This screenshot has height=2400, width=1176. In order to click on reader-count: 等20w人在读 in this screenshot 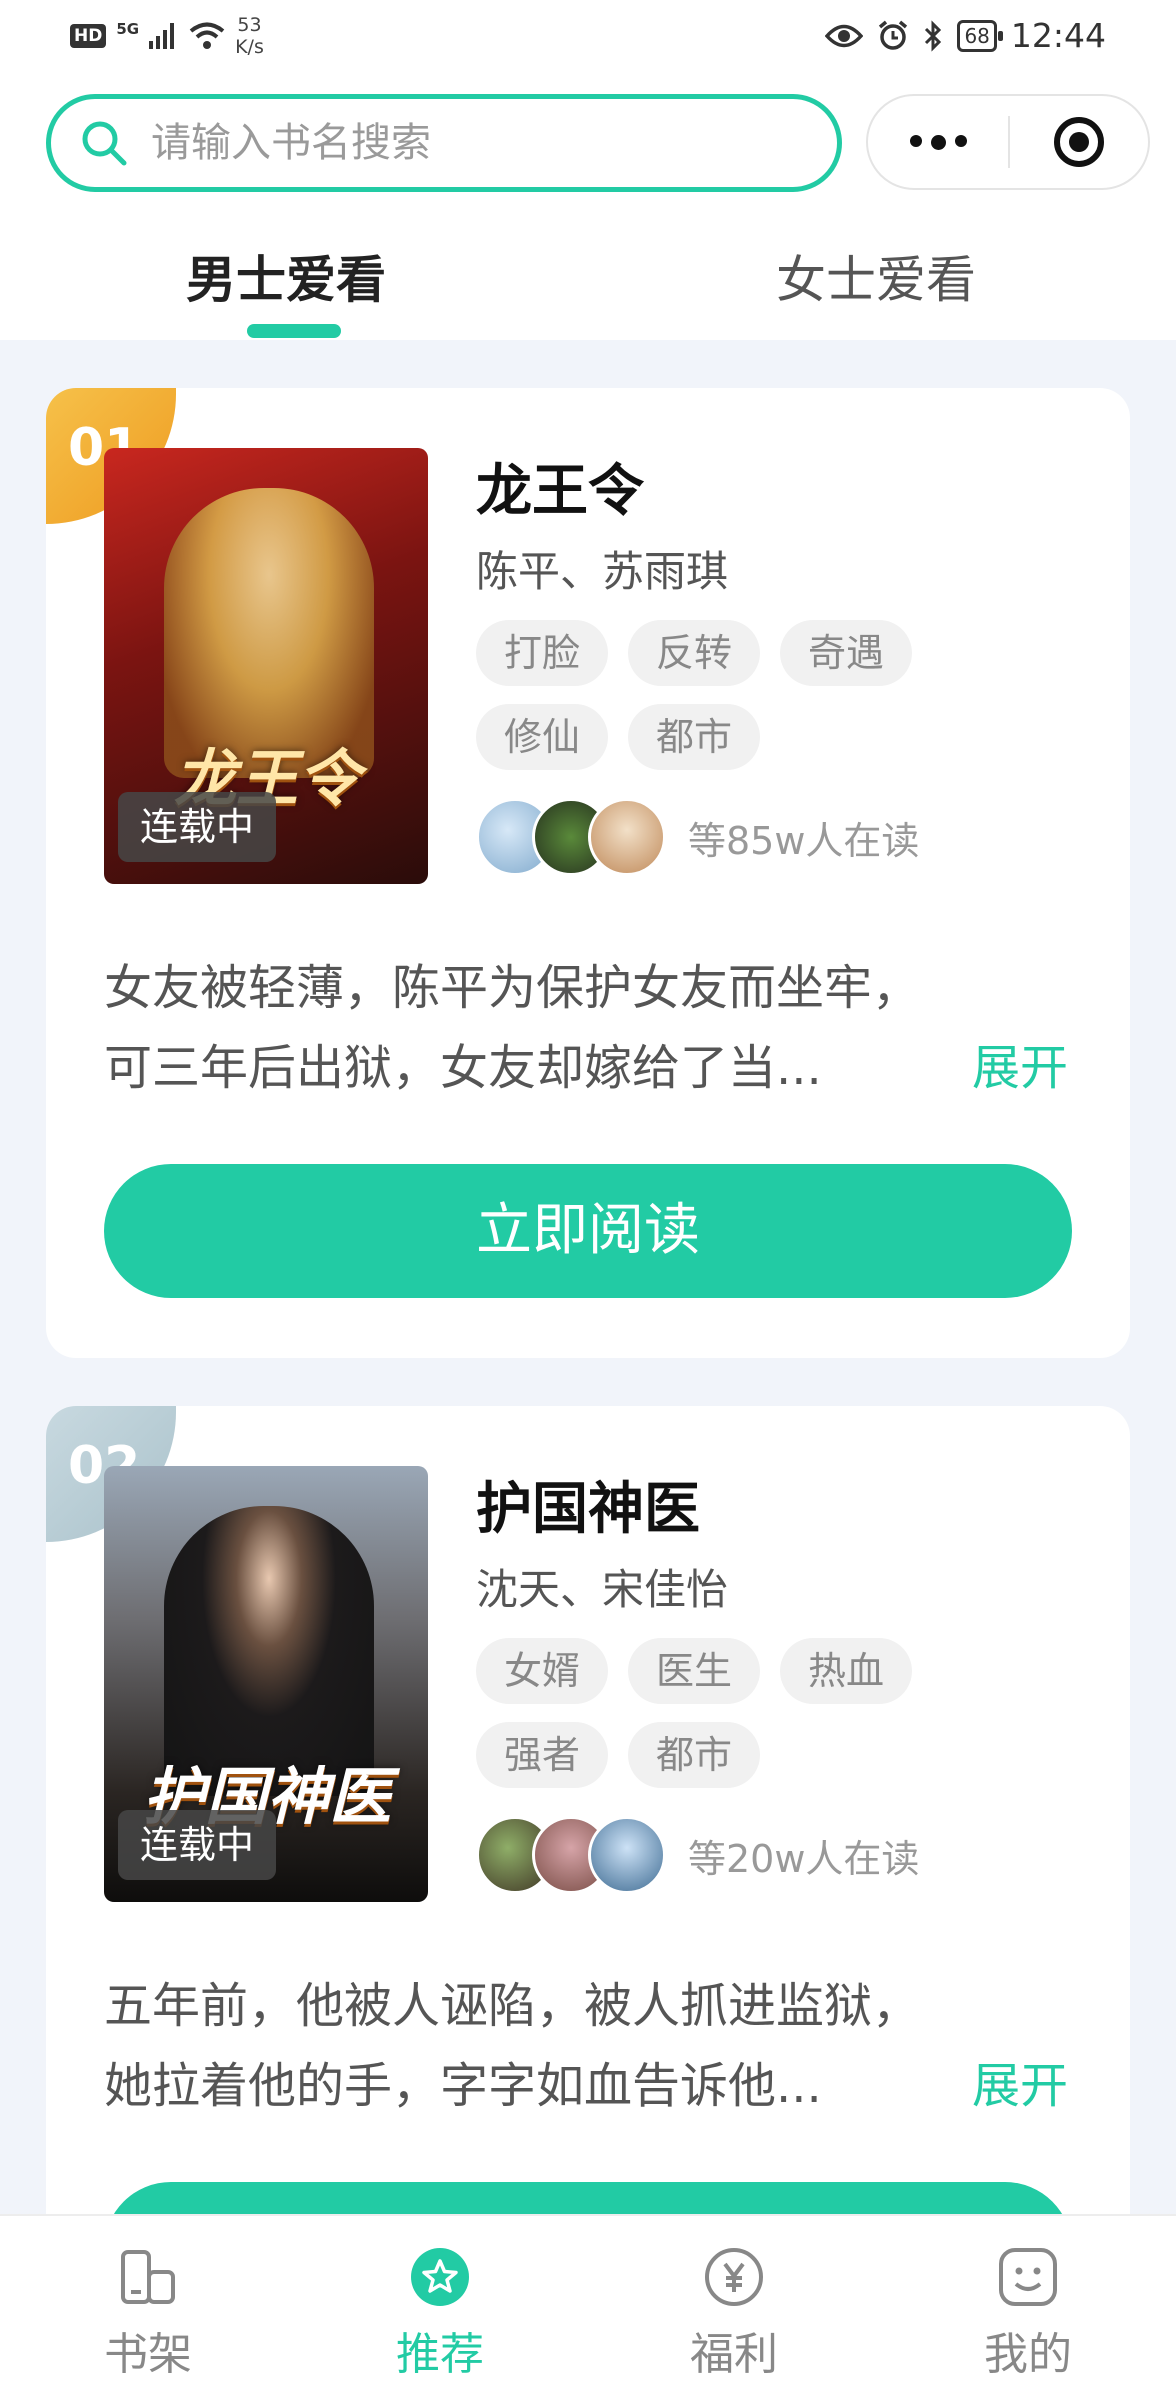, I will do `click(804, 1858)`.